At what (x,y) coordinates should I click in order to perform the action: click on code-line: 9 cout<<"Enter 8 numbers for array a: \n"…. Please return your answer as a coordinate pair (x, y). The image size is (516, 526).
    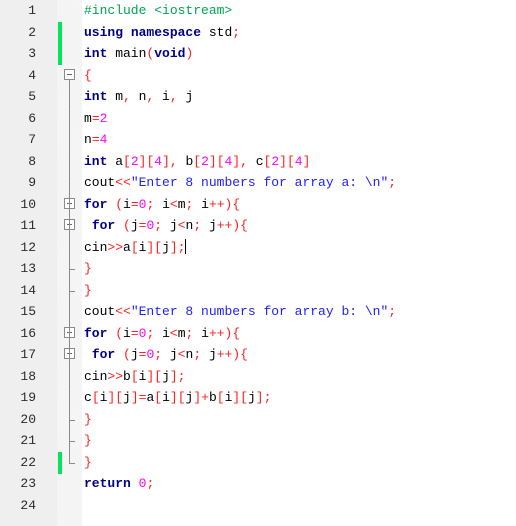
    Looking at the image, I should click on (258, 183).